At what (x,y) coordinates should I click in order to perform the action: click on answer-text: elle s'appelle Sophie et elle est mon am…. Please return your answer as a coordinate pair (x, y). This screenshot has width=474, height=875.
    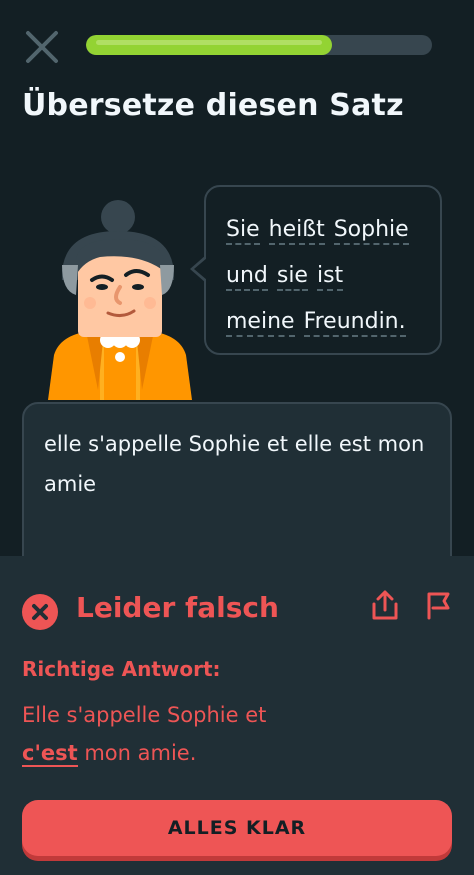
    Looking at the image, I should click on (234, 464).